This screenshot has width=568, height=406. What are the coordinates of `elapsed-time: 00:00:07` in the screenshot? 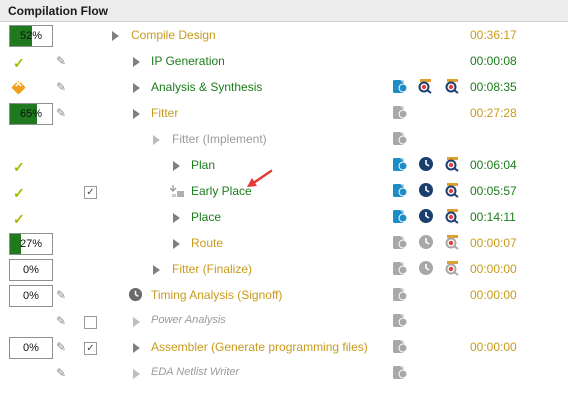 It's located at (493, 243).